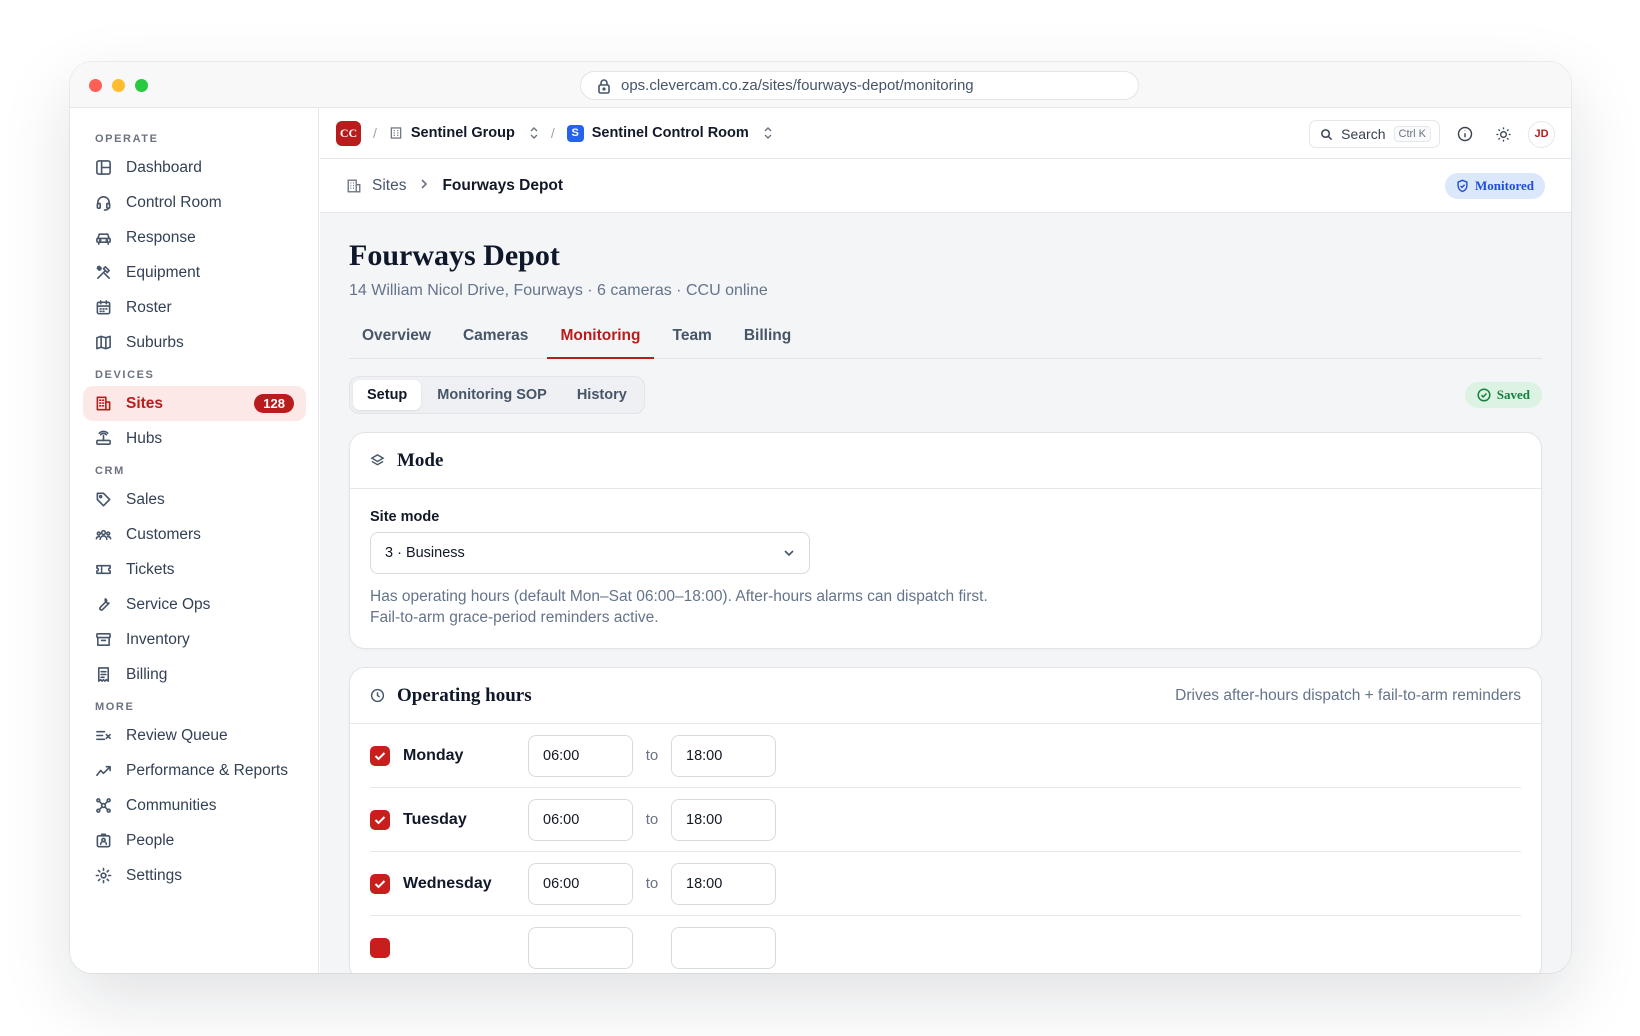 The width and height of the screenshot is (1640, 1036). Describe the element at coordinates (580, 948) in the screenshot. I see `open-time-input` at that location.